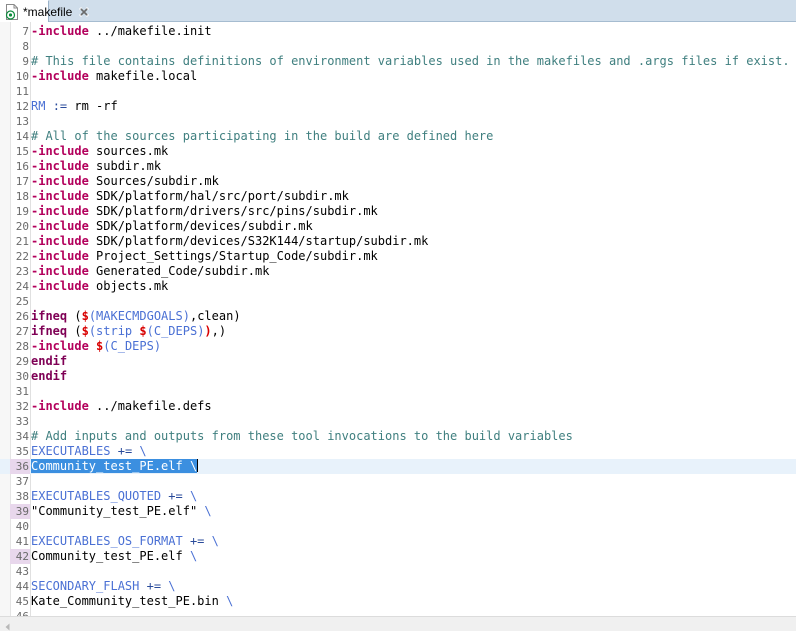 The height and width of the screenshot is (637, 796). What do you see at coordinates (89, 451) in the screenshot?
I see `code-text: EXECUTABLES += \` at bounding box center [89, 451].